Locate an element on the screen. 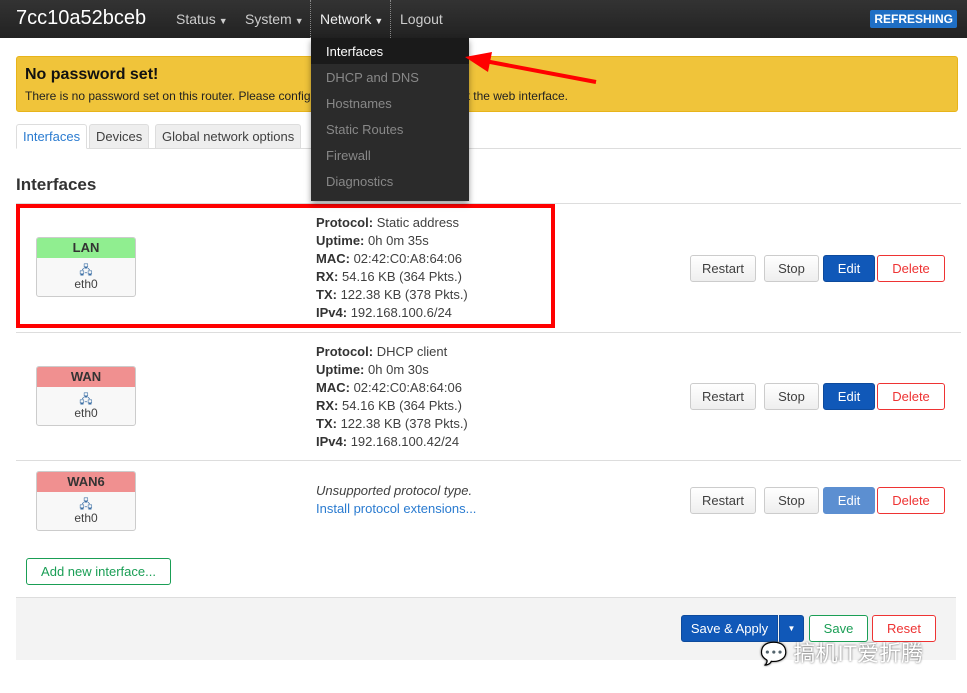  tab-interfaces: Interfaces is located at coordinates (52, 136).